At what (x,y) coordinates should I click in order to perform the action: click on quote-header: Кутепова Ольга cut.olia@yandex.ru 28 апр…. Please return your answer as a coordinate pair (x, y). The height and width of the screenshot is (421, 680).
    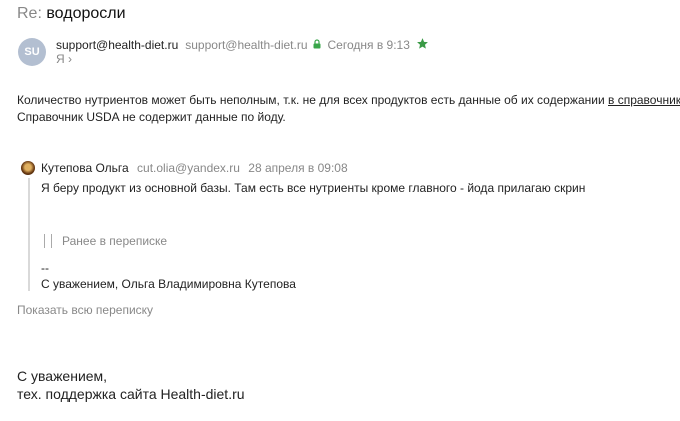
    Looking at the image, I should click on (194, 168).